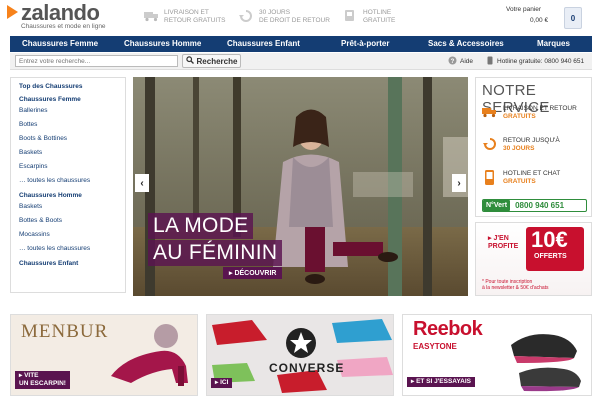 This screenshot has width=600, height=403. Describe the element at coordinates (448, 329) in the screenshot. I see `banner-brand: Reebok` at that location.